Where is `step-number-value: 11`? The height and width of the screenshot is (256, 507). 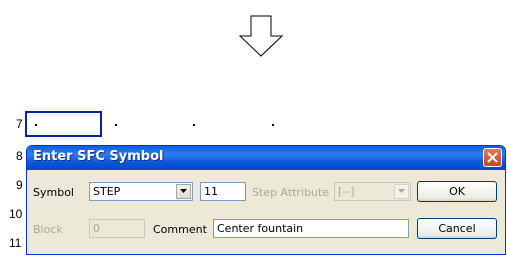 step-number-value: 11 is located at coordinates (211, 191).